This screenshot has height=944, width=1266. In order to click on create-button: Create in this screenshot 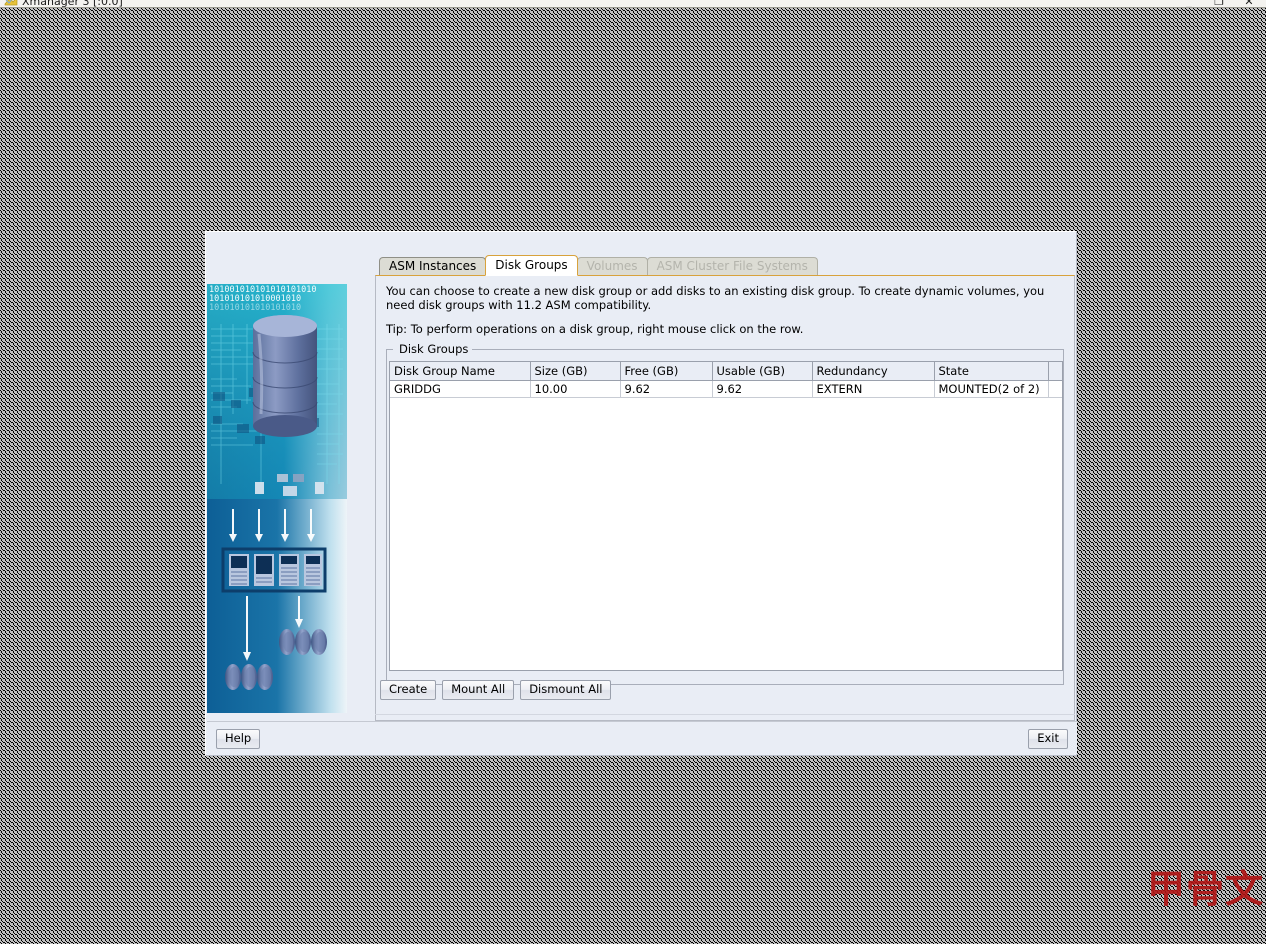, I will do `click(408, 690)`.